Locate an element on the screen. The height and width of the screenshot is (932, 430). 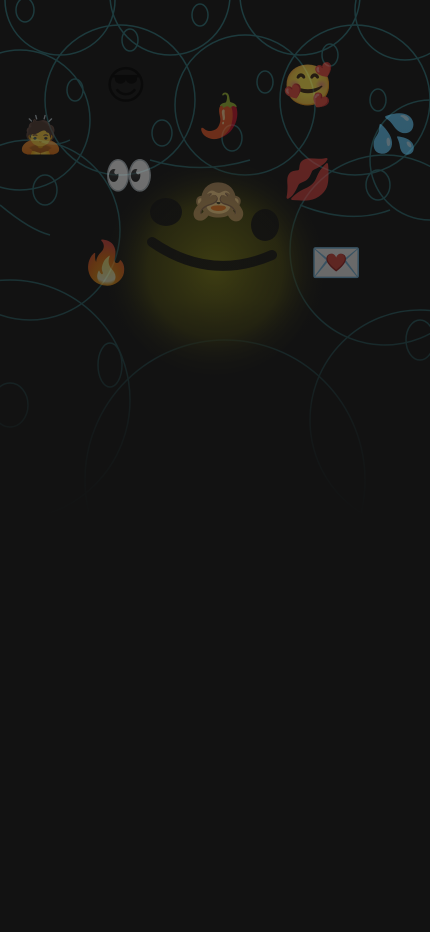
lips-icon: 💋 is located at coordinates (308, 180).